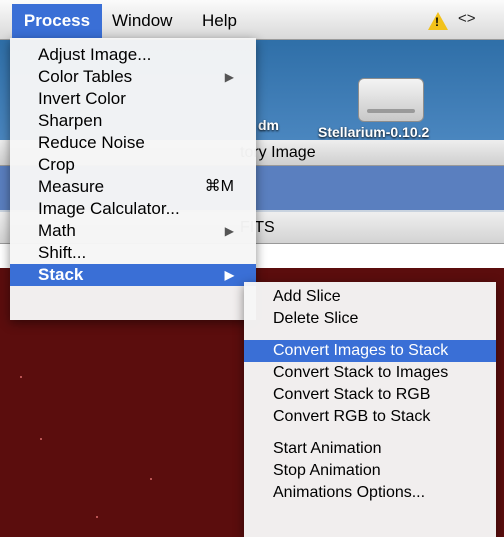  I want to click on menu-item-start-animation: Start Animation, so click(370, 449).